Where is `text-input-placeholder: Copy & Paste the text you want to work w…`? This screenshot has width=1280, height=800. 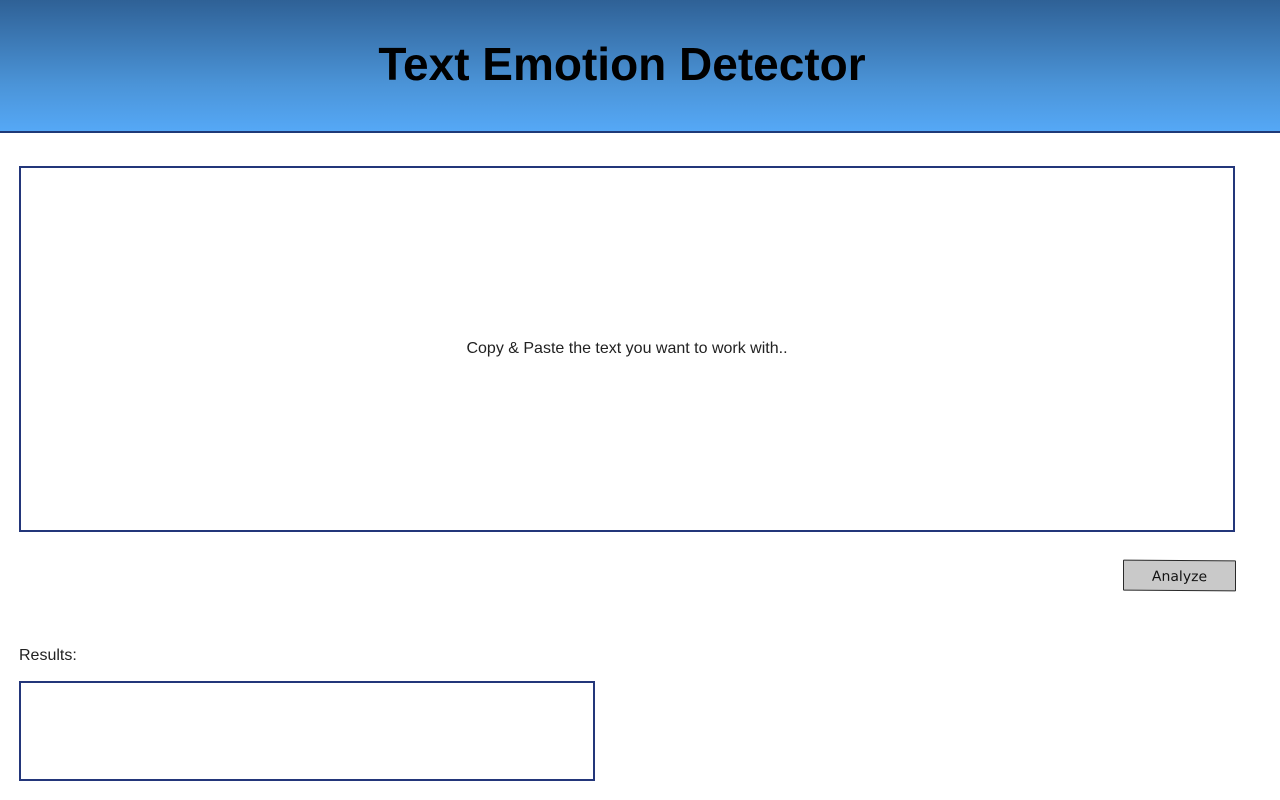 text-input-placeholder: Copy & Paste the text you want to work w… is located at coordinates (627, 348).